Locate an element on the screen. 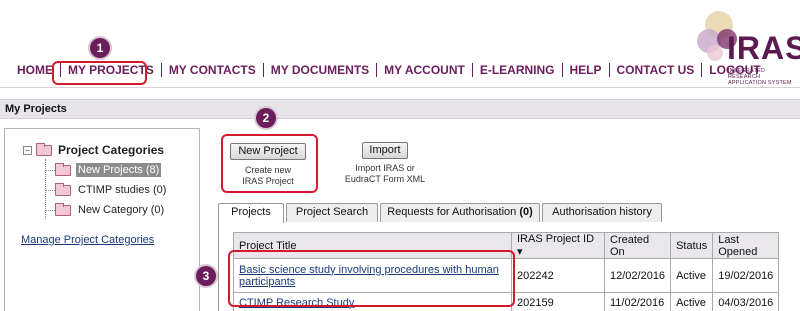 Image resolution: width=800 pixels, height=311 pixels. category-label: CTIMP studies (0) is located at coordinates (122, 190).